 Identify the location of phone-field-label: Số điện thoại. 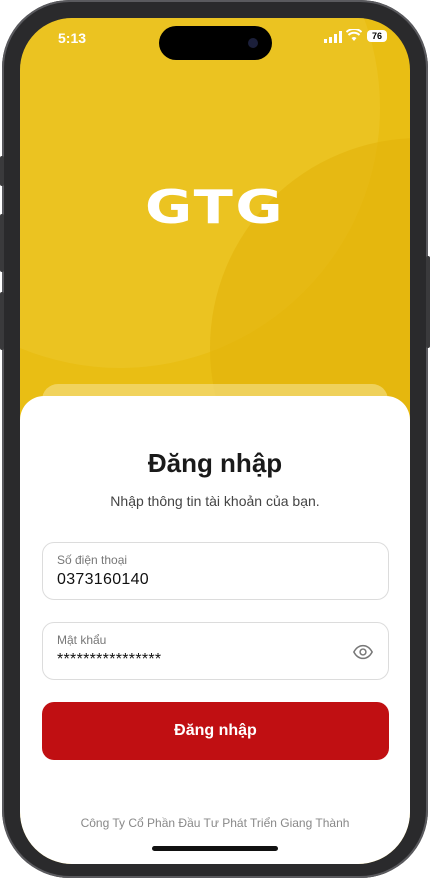
(92, 560).